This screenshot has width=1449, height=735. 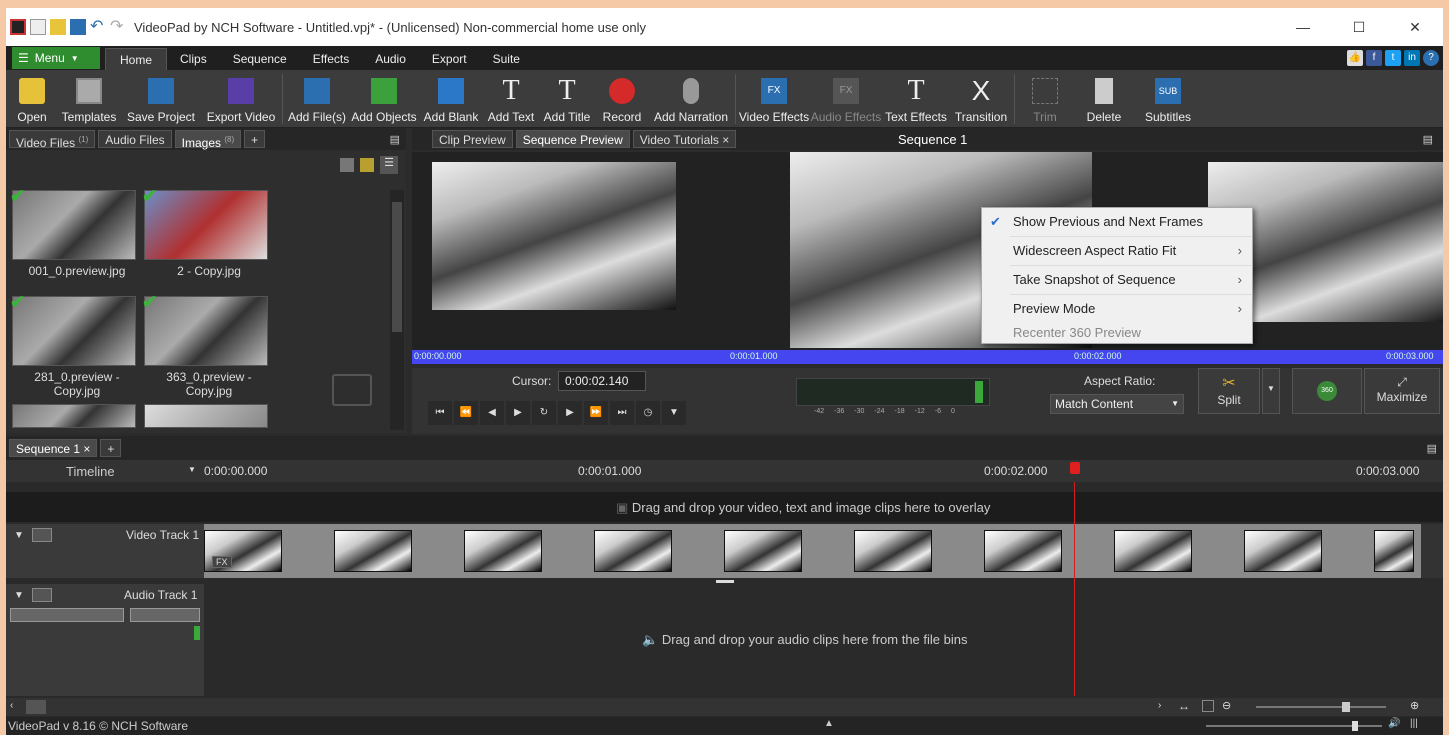 I want to click on tab-export: Export, so click(x=449, y=59).